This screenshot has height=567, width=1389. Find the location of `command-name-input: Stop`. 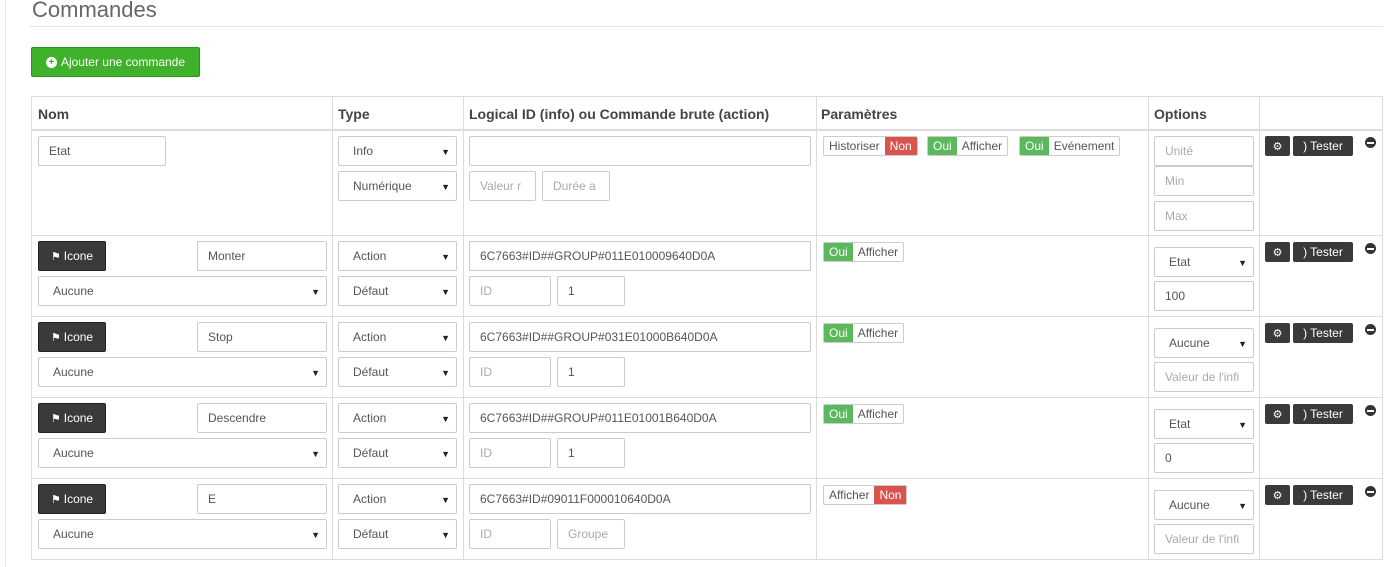

command-name-input: Stop is located at coordinates (262, 337).